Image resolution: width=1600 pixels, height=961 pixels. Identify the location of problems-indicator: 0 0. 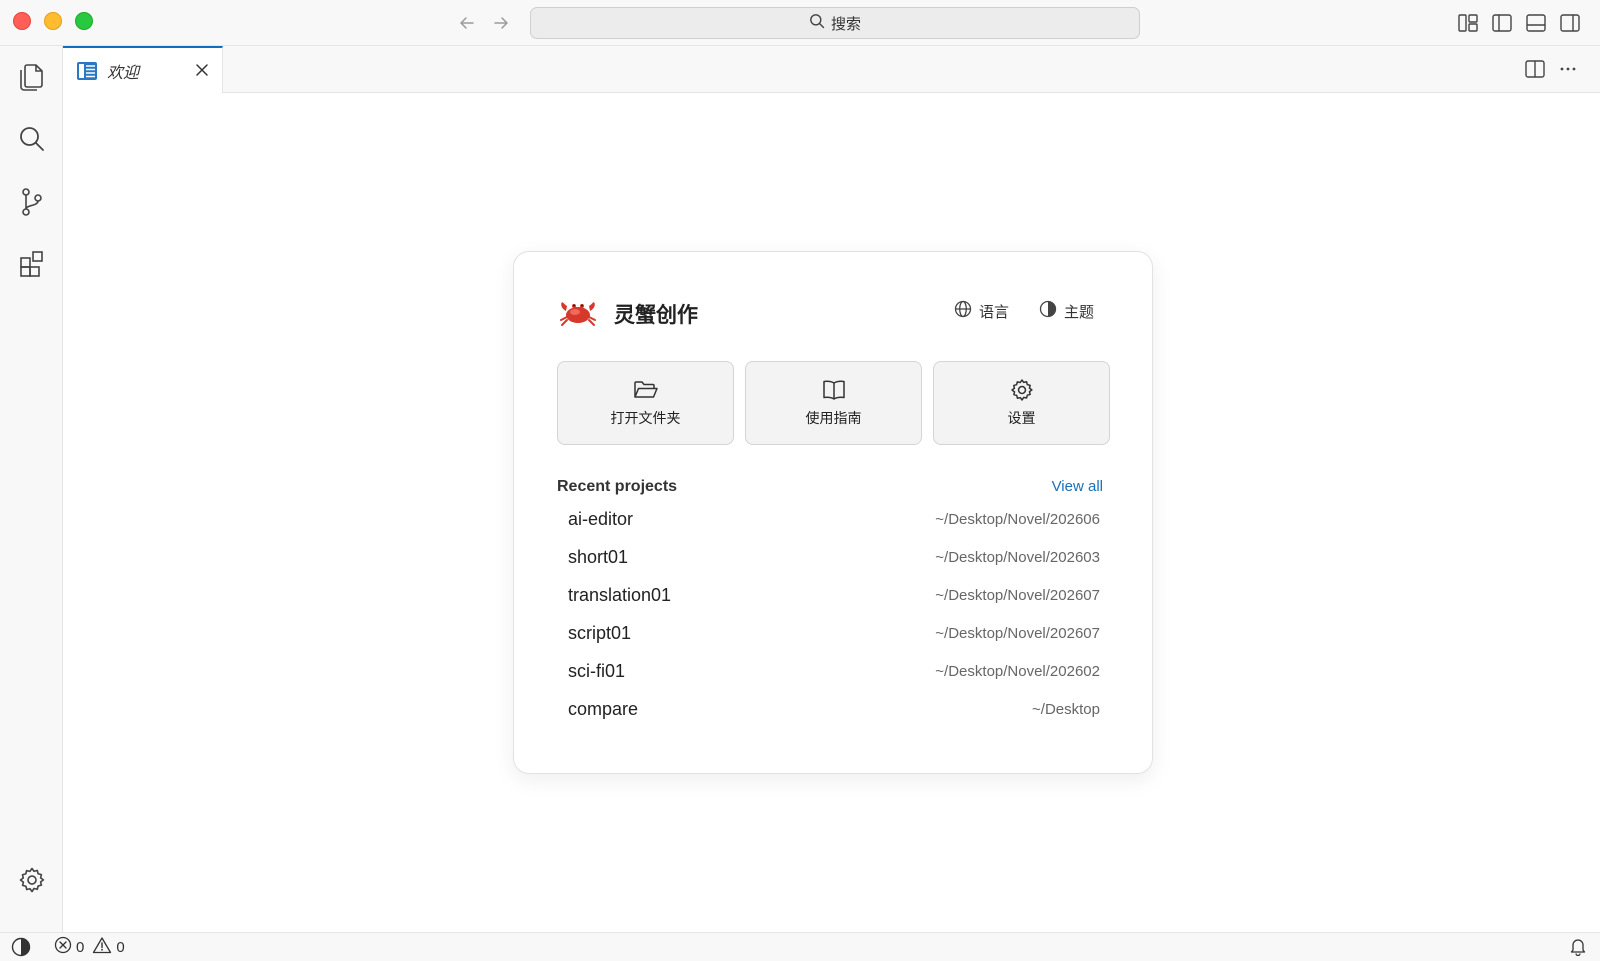
(89, 947).